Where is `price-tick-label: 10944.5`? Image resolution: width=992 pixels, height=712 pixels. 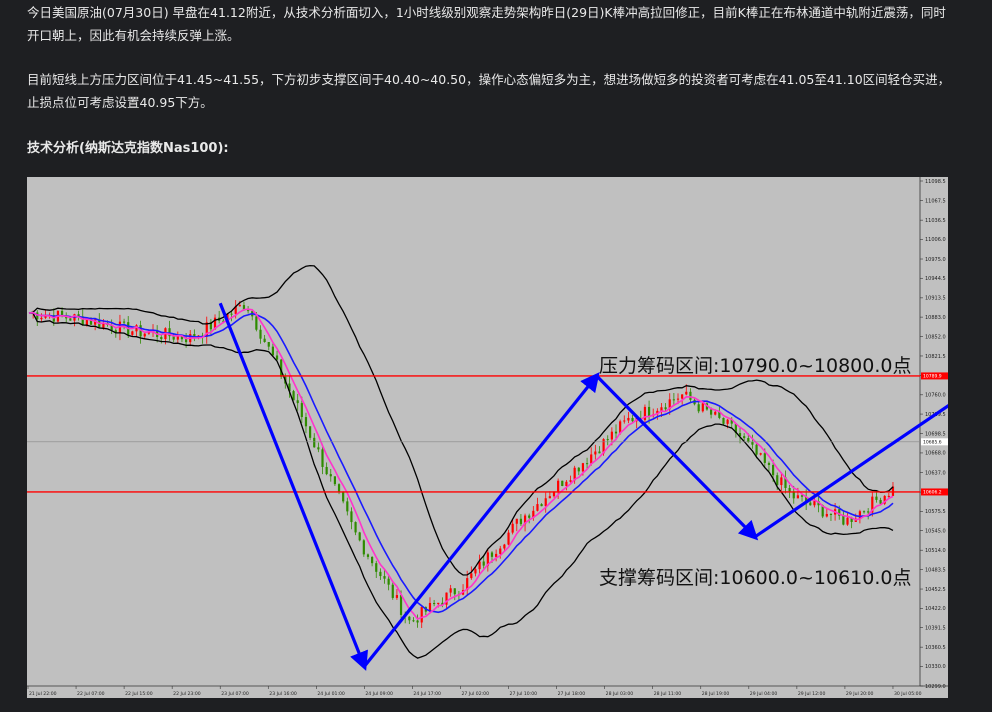 price-tick-label: 10944.5 is located at coordinates (935, 279).